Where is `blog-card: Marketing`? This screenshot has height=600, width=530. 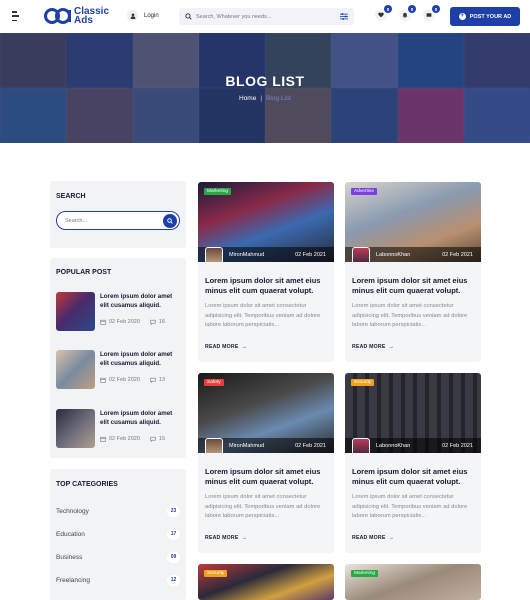 blog-card: Marketing is located at coordinates (413, 582).